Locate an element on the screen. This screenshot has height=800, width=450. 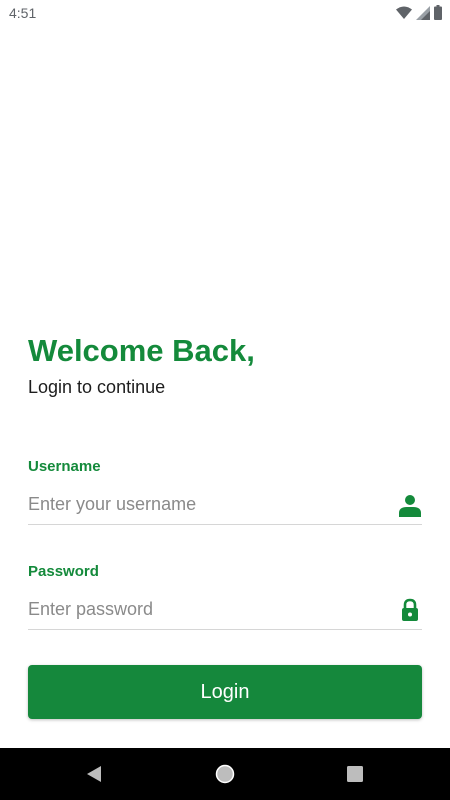
person-icon is located at coordinates (410, 506).